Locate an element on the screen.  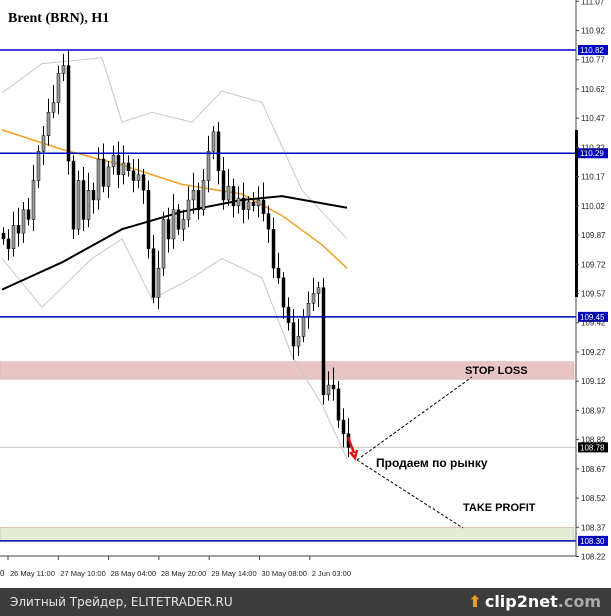
clip2net-logo: ⬆ clip2net.com is located at coordinates (534, 601).